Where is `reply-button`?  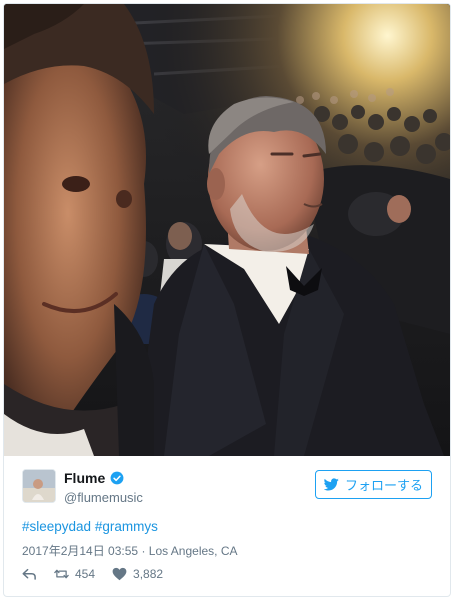 reply-button is located at coordinates (29, 574).